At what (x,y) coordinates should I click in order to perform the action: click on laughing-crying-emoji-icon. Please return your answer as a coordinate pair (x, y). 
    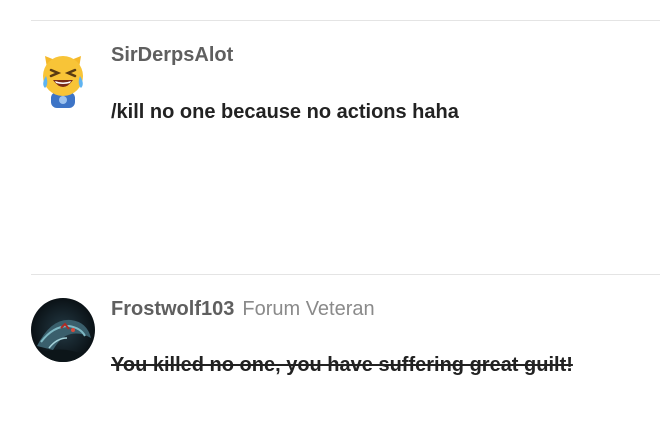
    Looking at the image, I should click on (63, 78).